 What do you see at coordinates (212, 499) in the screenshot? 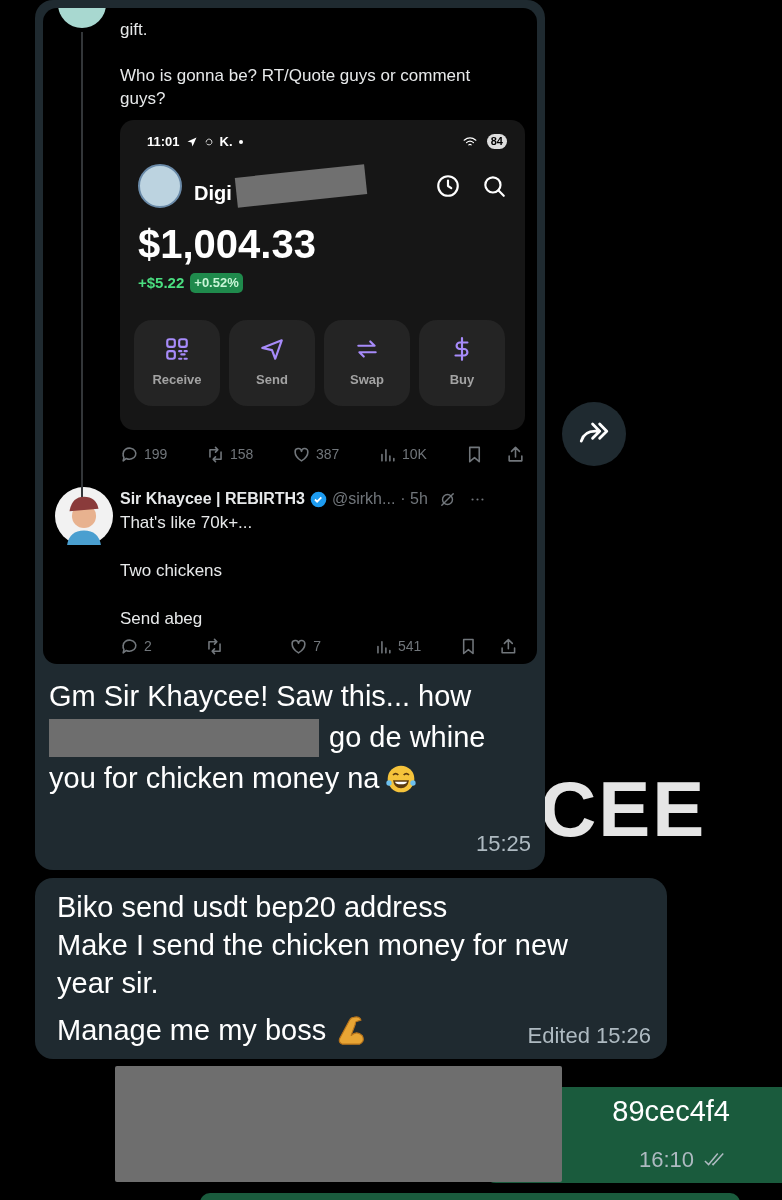
I see `author-name: Sir Khaycee | REBIRTH3` at bounding box center [212, 499].